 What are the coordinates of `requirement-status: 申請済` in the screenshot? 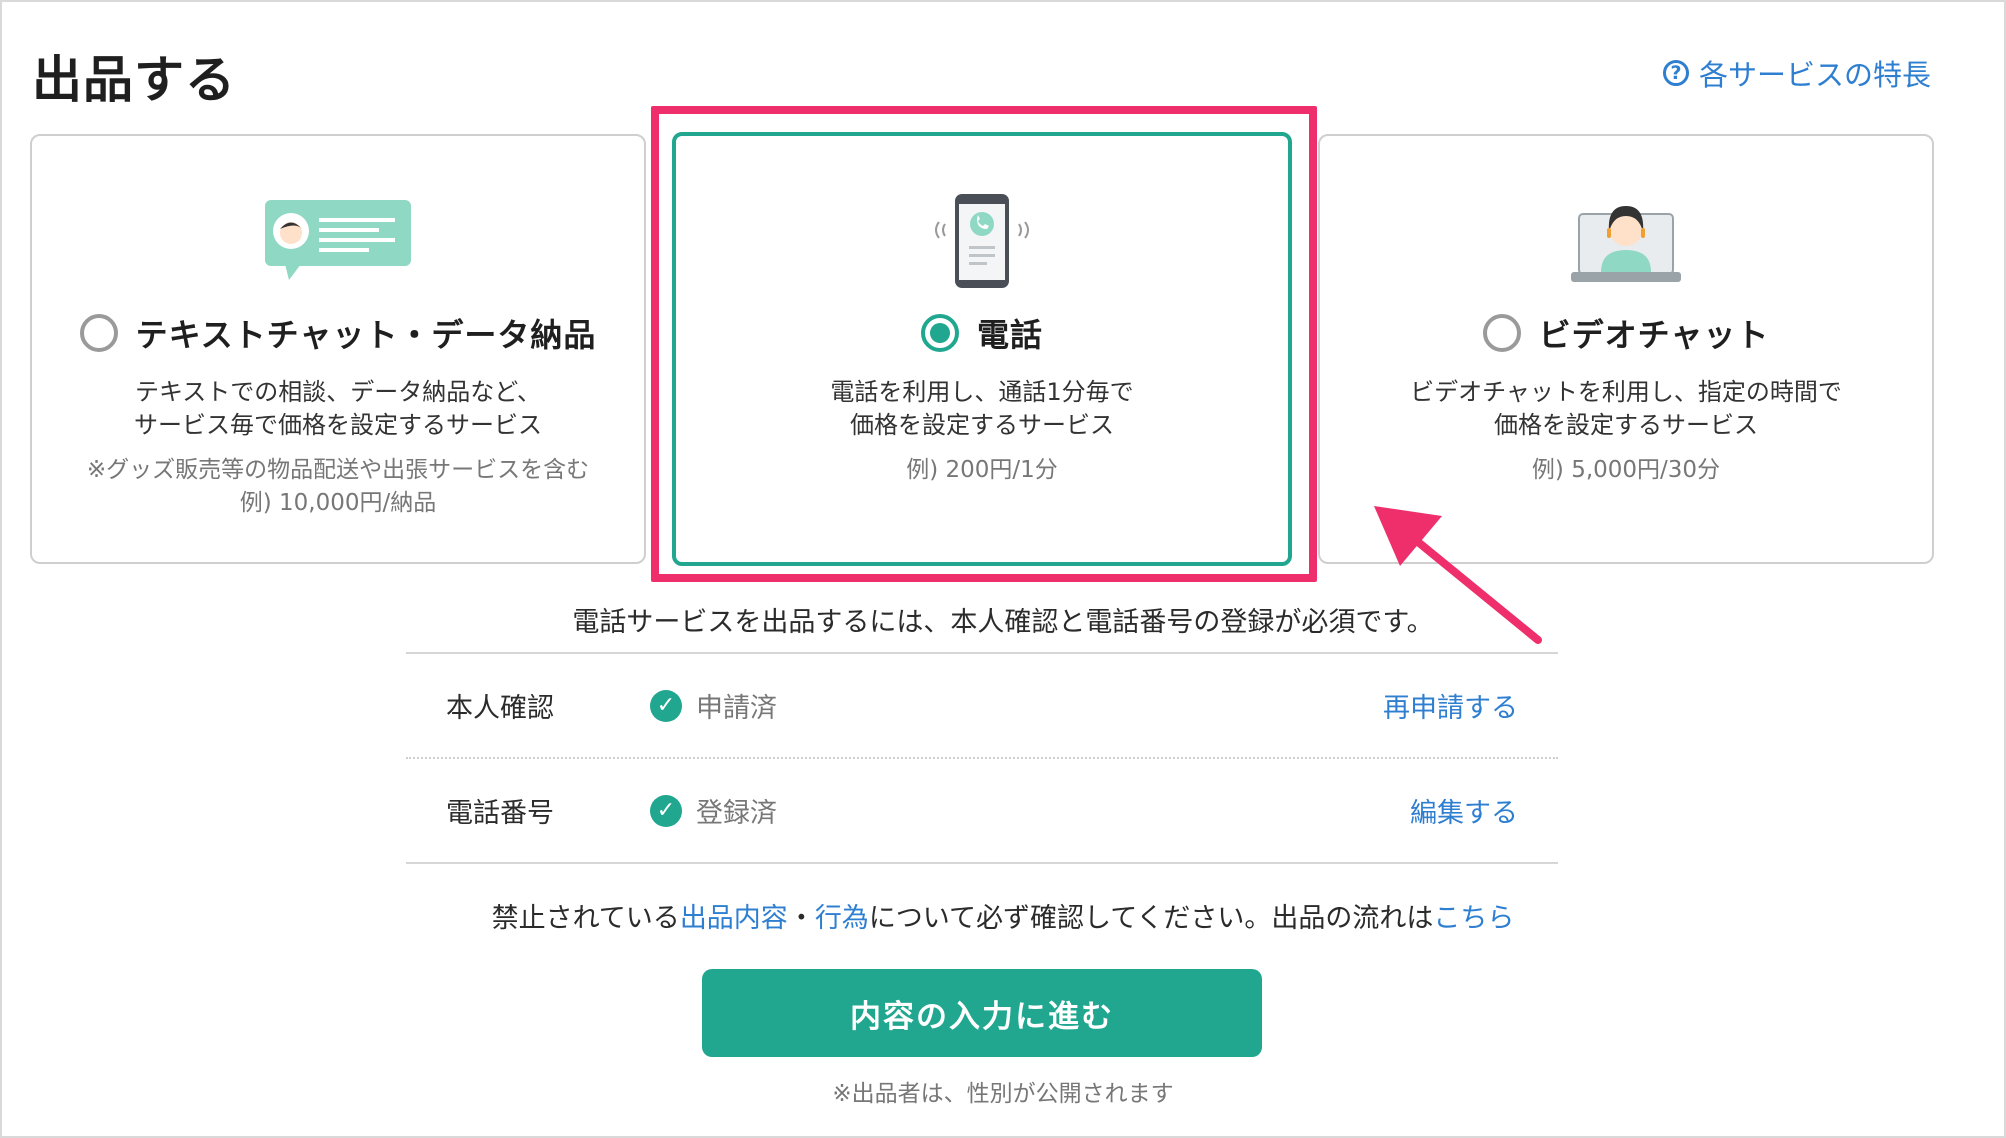 It's located at (736, 708).